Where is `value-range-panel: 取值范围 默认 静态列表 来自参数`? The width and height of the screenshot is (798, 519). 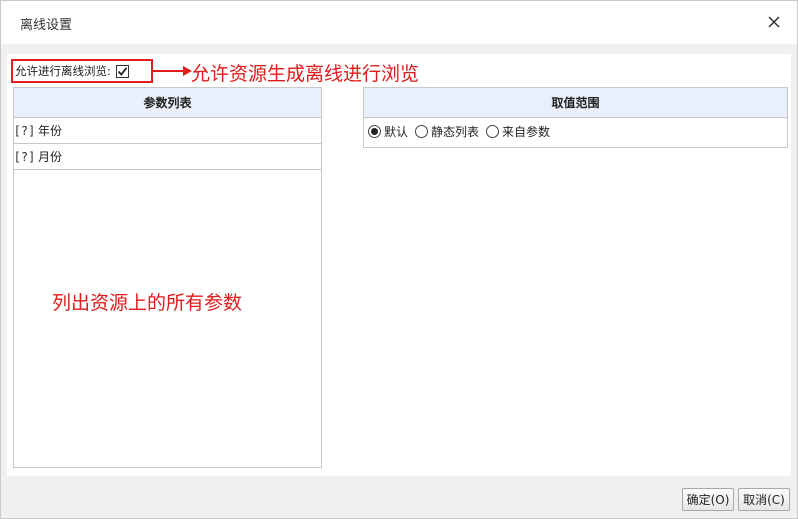
value-range-panel: 取值范围 默认 静态列表 来自参数 is located at coordinates (575, 117).